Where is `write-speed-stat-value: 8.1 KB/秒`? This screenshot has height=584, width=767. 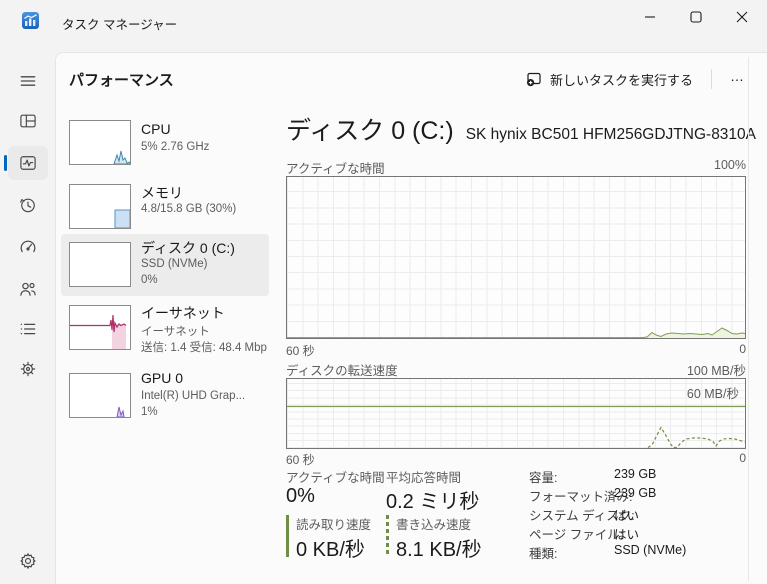
write-speed-stat-value: 8.1 KB/秒 is located at coordinates (439, 550).